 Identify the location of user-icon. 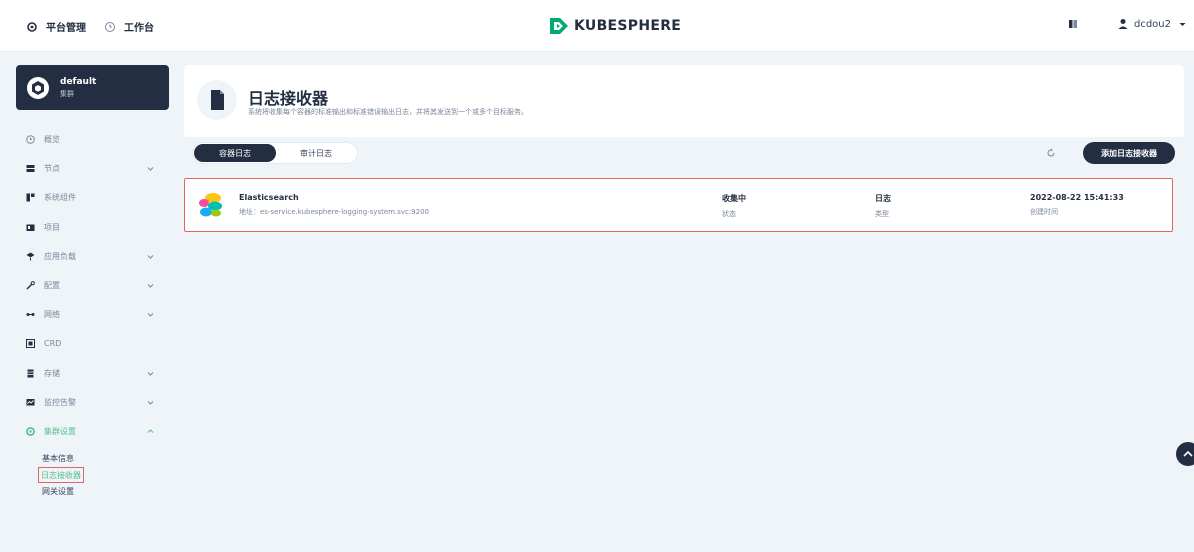
(1123, 24).